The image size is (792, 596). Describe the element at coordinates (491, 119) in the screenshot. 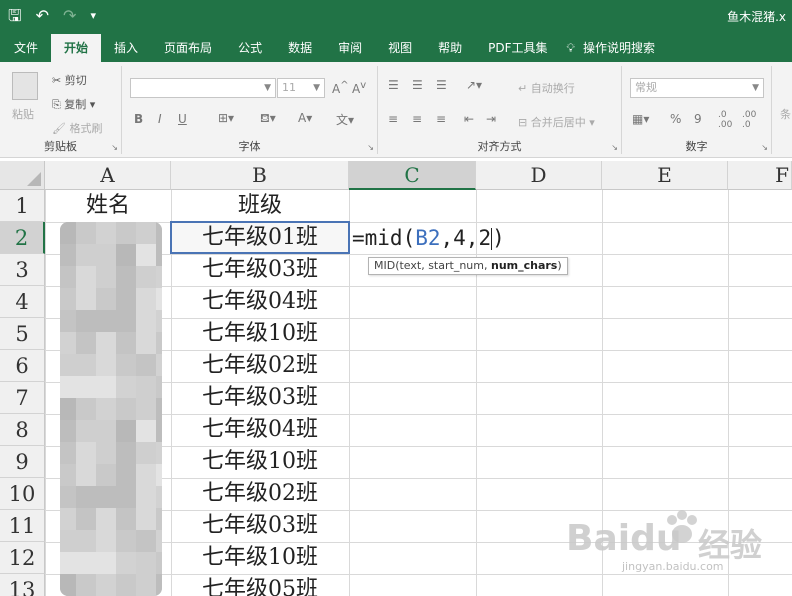

I see `increase-indent-icon: ⇥` at that location.